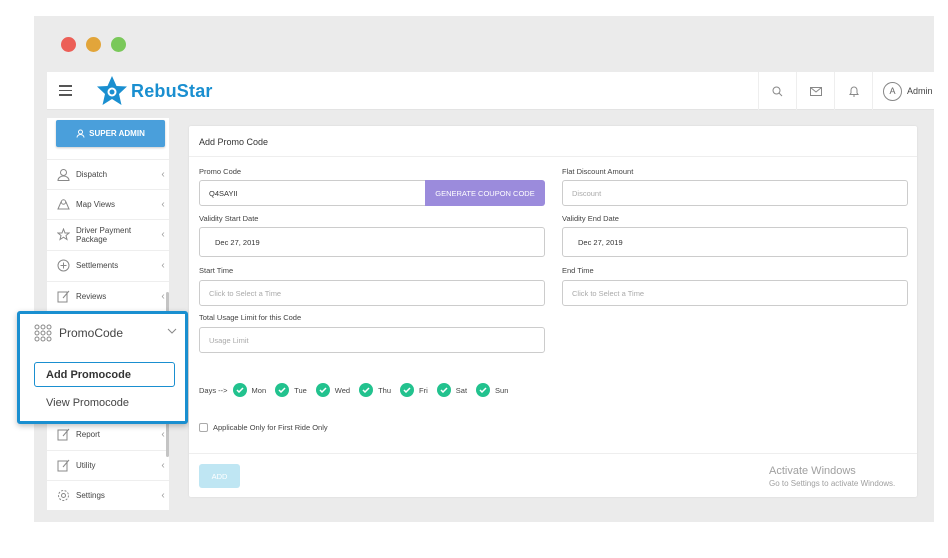 The width and height of the screenshot is (948, 558). Describe the element at coordinates (220, 171) in the screenshot. I see `promo-code-label: Promo Code` at that location.